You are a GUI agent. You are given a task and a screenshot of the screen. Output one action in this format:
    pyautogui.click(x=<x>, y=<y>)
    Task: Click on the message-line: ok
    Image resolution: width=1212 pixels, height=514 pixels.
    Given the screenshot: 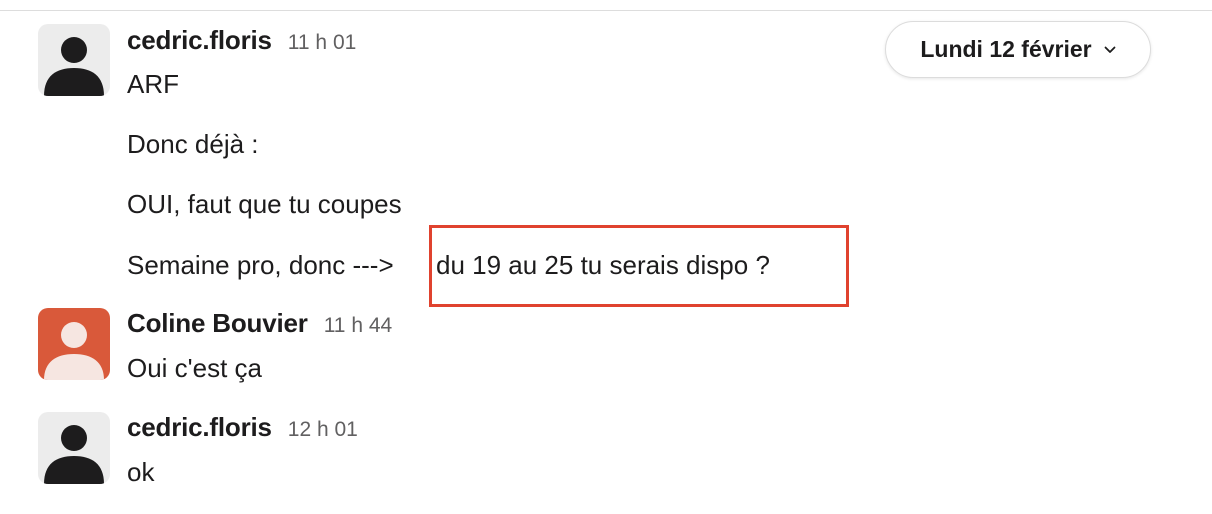 What is the action you would take?
    pyautogui.click(x=141, y=472)
    